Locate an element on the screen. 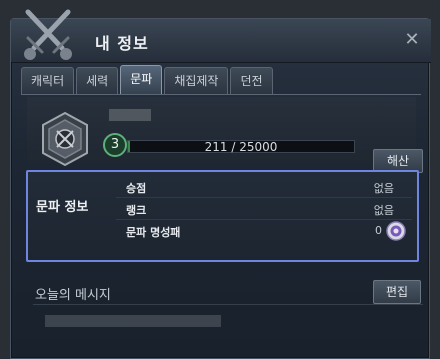 Image resolution: width=440 pixels, height=359 pixels. info-row-rank: 랭크 없음 is located at coordinates (264, 209).